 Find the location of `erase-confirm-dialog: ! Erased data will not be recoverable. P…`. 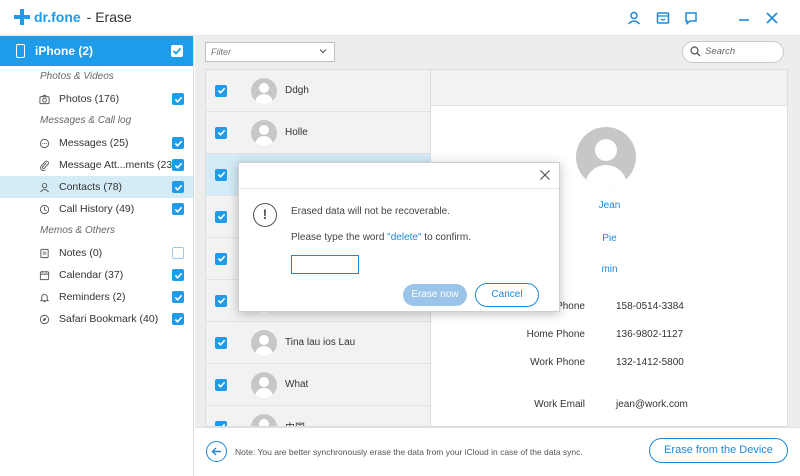

erase-confirm-dialog: ! Erased data will not be recoverable. P… is located at coordinates (399, 237).